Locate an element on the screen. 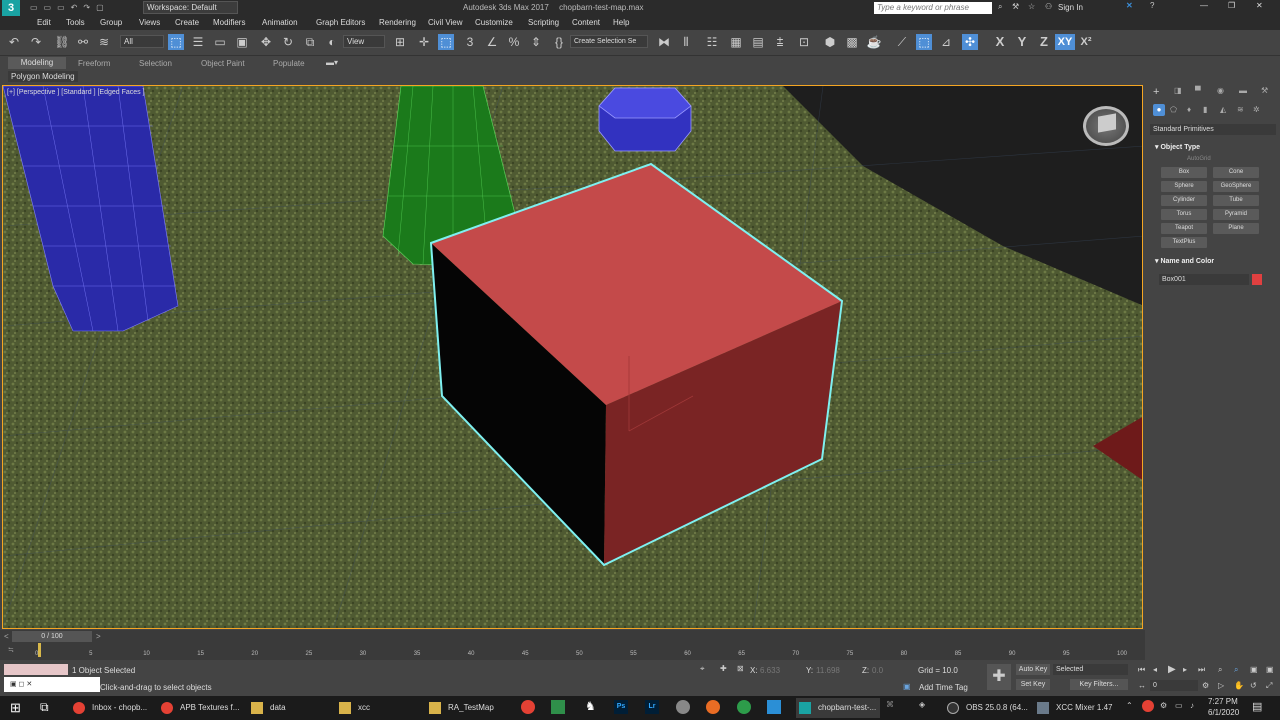 Image resolution: width=1280 pixels, height=720 pixels. notepad-plus-icon is located at coordinates (558, 707).